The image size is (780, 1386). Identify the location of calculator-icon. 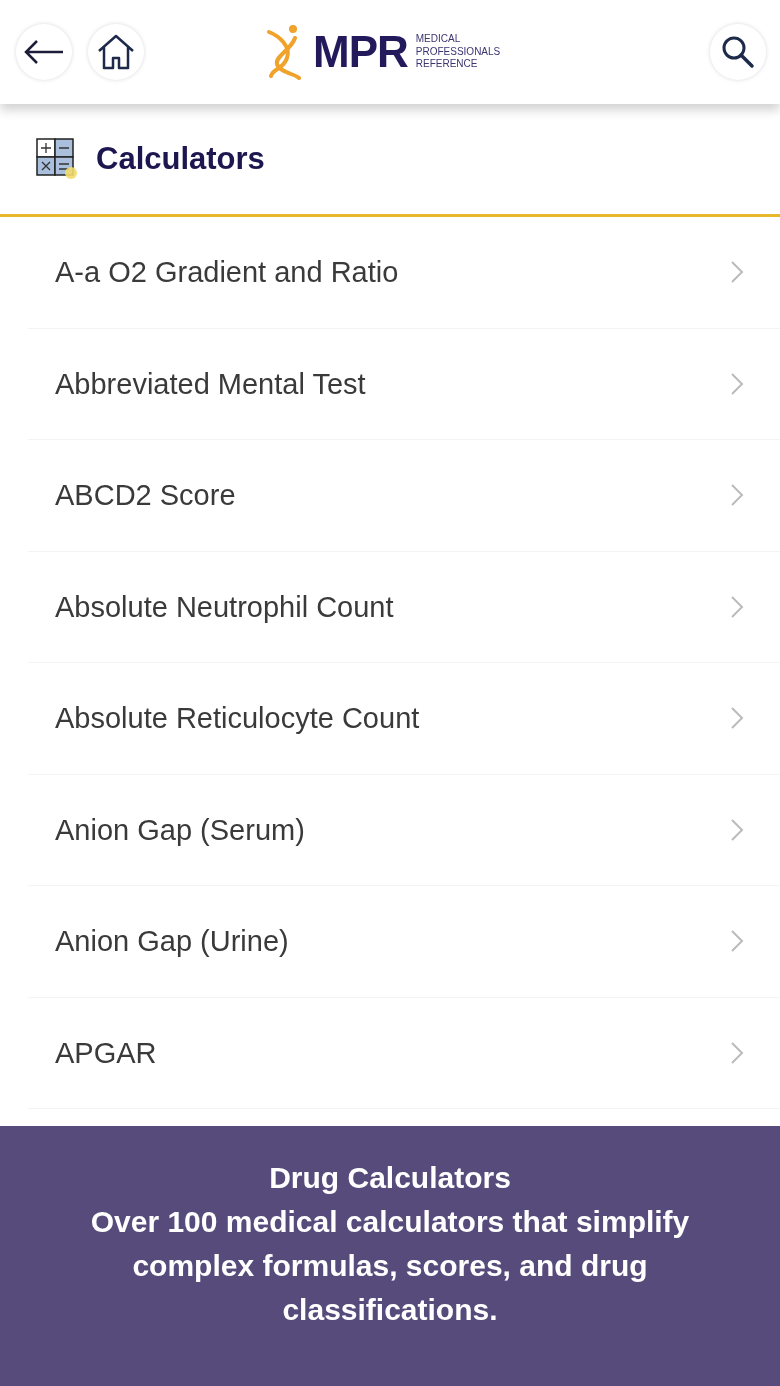
(57, 159).